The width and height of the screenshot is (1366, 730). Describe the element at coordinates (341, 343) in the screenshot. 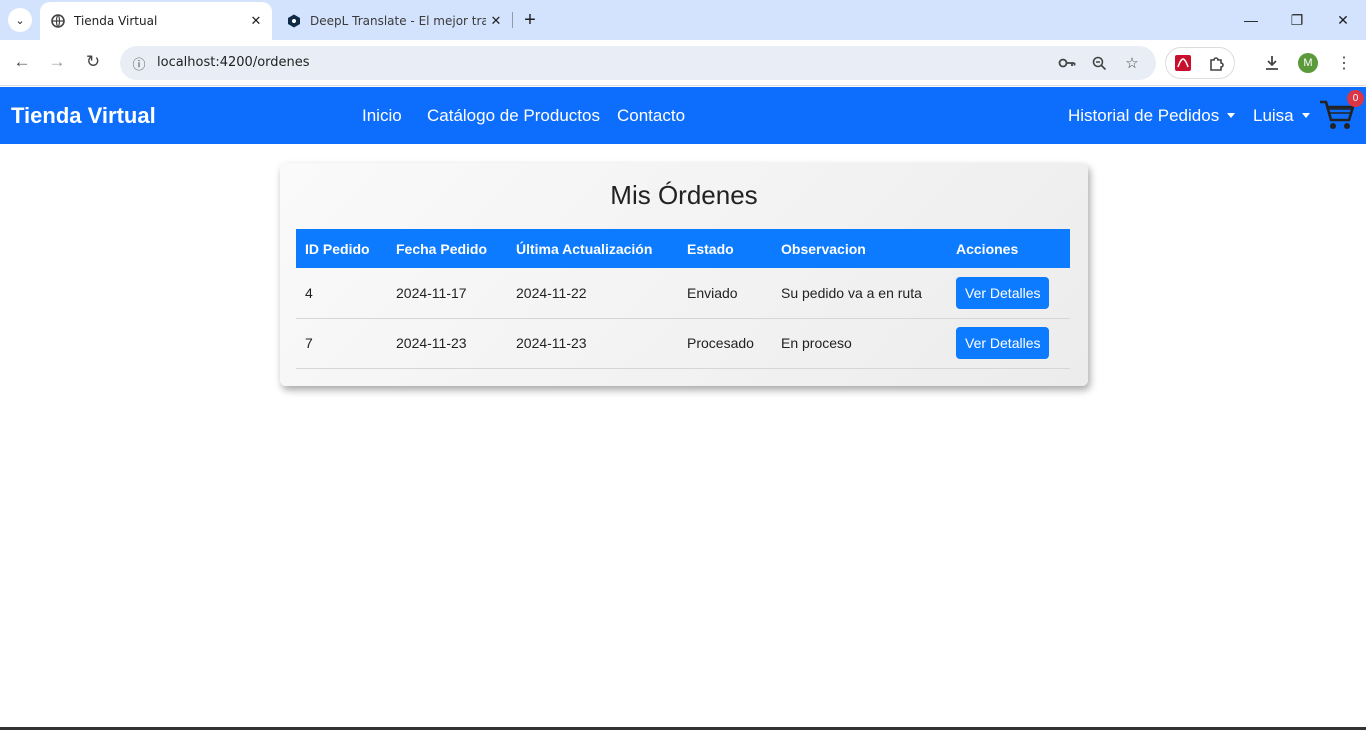

I see `order-id: 7` at that location.